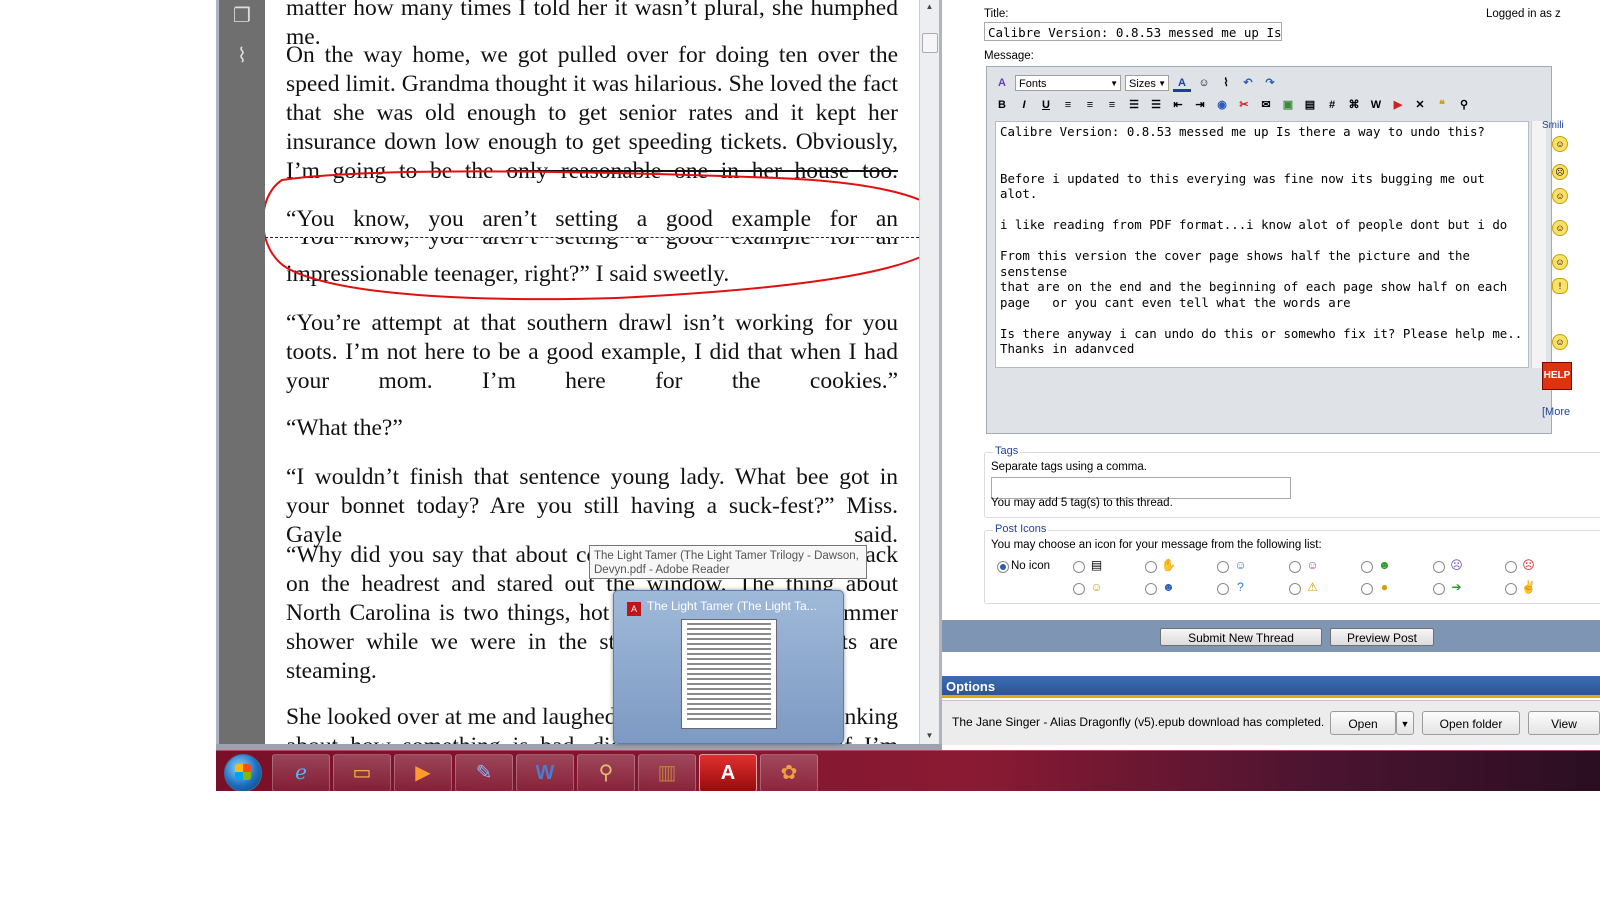 The width and height of the screenshot is (1600, 900). What do you see at coordinates (1556, 412) in the screenshot?
I see `more-smilies-link: [More` at bounding box center [1556, 412].